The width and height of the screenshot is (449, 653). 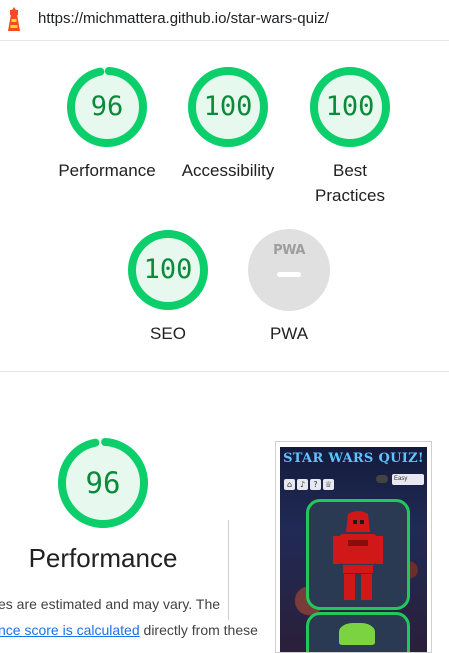 I want to click on pwa-badge: PWA, so click(x=289, y=270).